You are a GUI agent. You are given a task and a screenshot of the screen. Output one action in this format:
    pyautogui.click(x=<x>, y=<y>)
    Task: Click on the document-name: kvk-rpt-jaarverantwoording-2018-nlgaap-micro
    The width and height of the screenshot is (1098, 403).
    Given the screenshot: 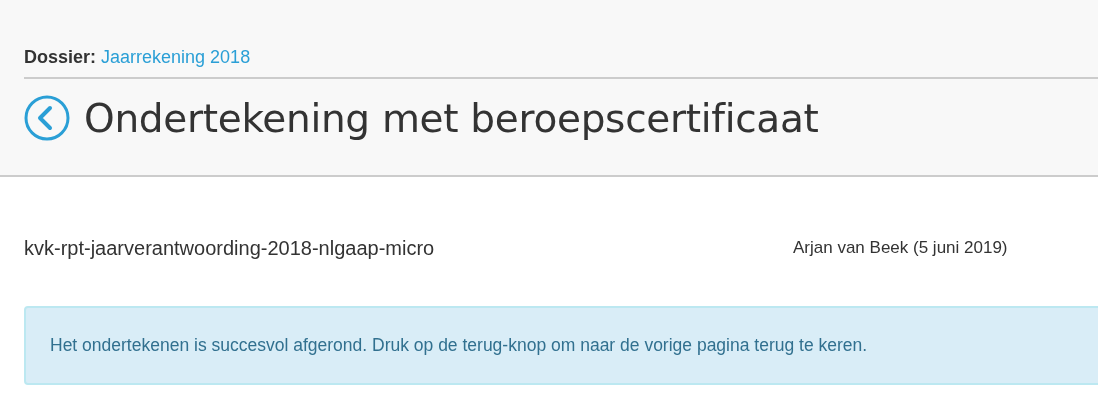 What is the action you would take?
    pyautogui.click(x=230, y=248)
    